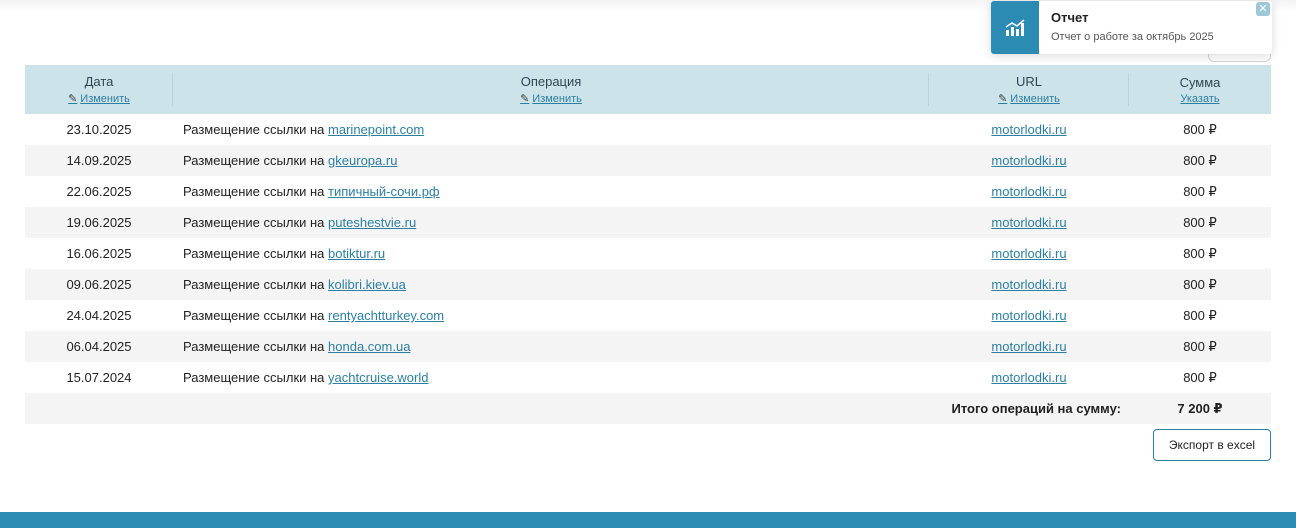 This screenshot has height=528, width=1296. What do you see at coordinates (99, 81) in the screenshot?
I see `column-date-label: Дата` at bounding box center [99, 81].